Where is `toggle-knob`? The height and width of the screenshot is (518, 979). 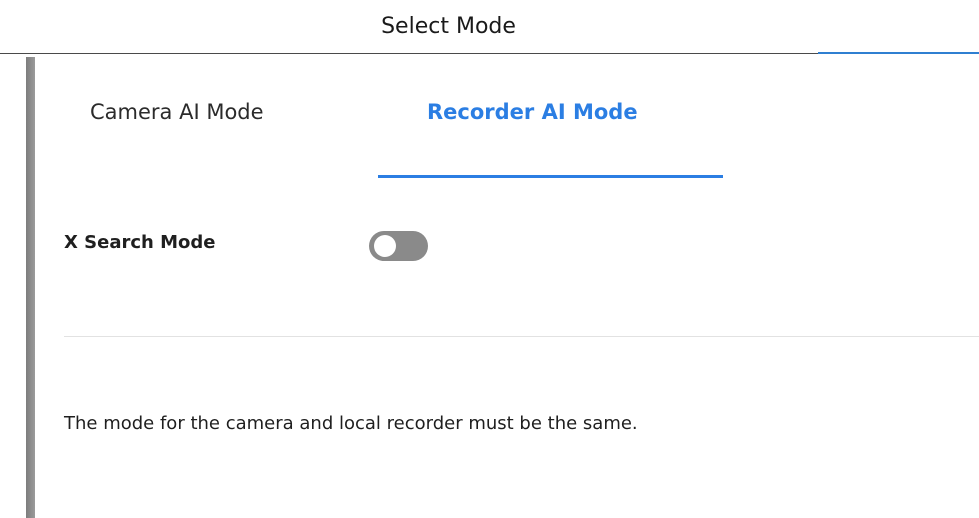 toggle-knob is located at coordinates (385, 246).